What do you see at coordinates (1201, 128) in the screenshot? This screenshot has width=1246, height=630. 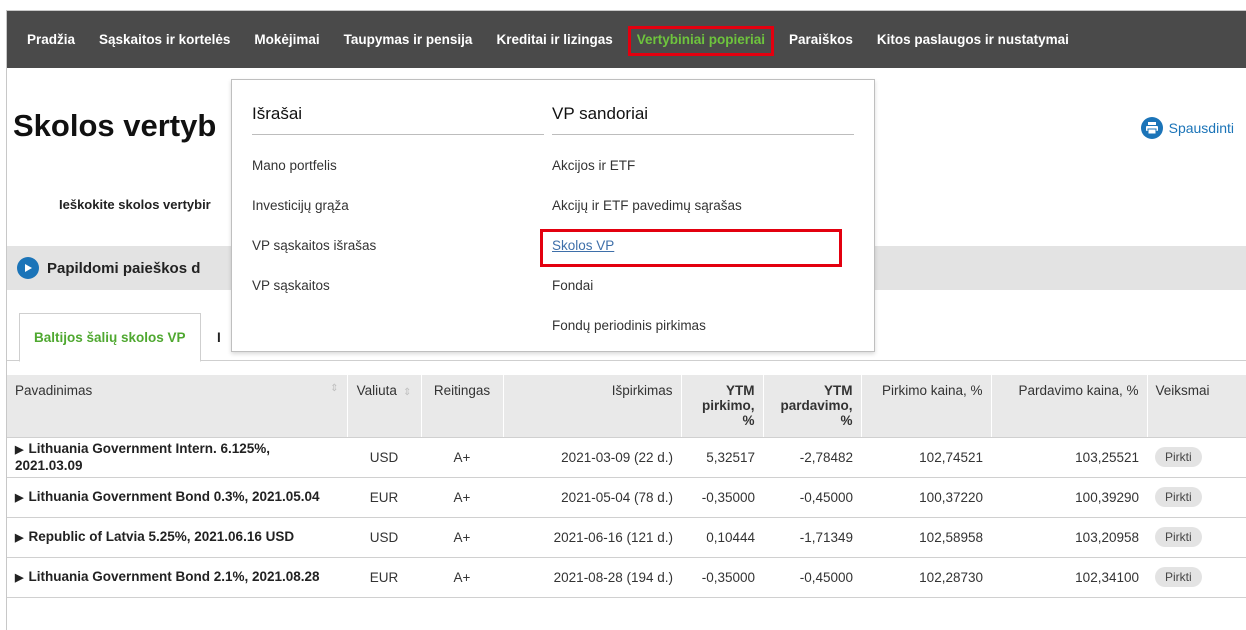 I see `print-label: Spausdinti` at bounding box center [1201, 128].